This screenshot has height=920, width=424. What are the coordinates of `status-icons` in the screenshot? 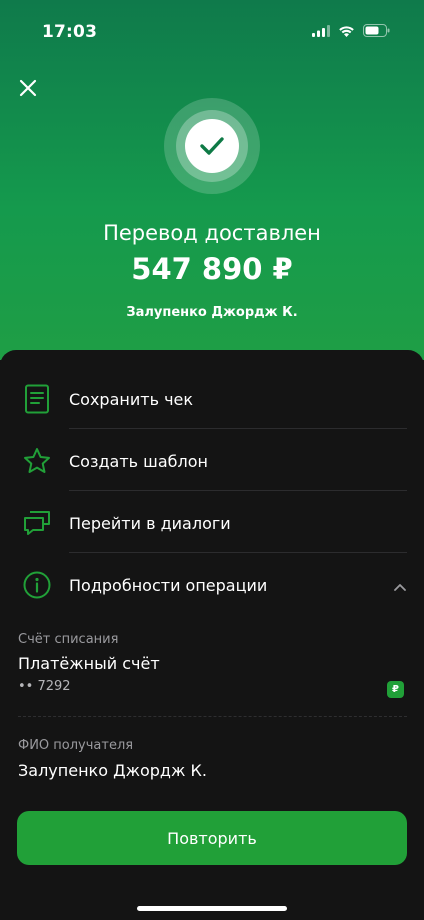 It's located at (351, 30).